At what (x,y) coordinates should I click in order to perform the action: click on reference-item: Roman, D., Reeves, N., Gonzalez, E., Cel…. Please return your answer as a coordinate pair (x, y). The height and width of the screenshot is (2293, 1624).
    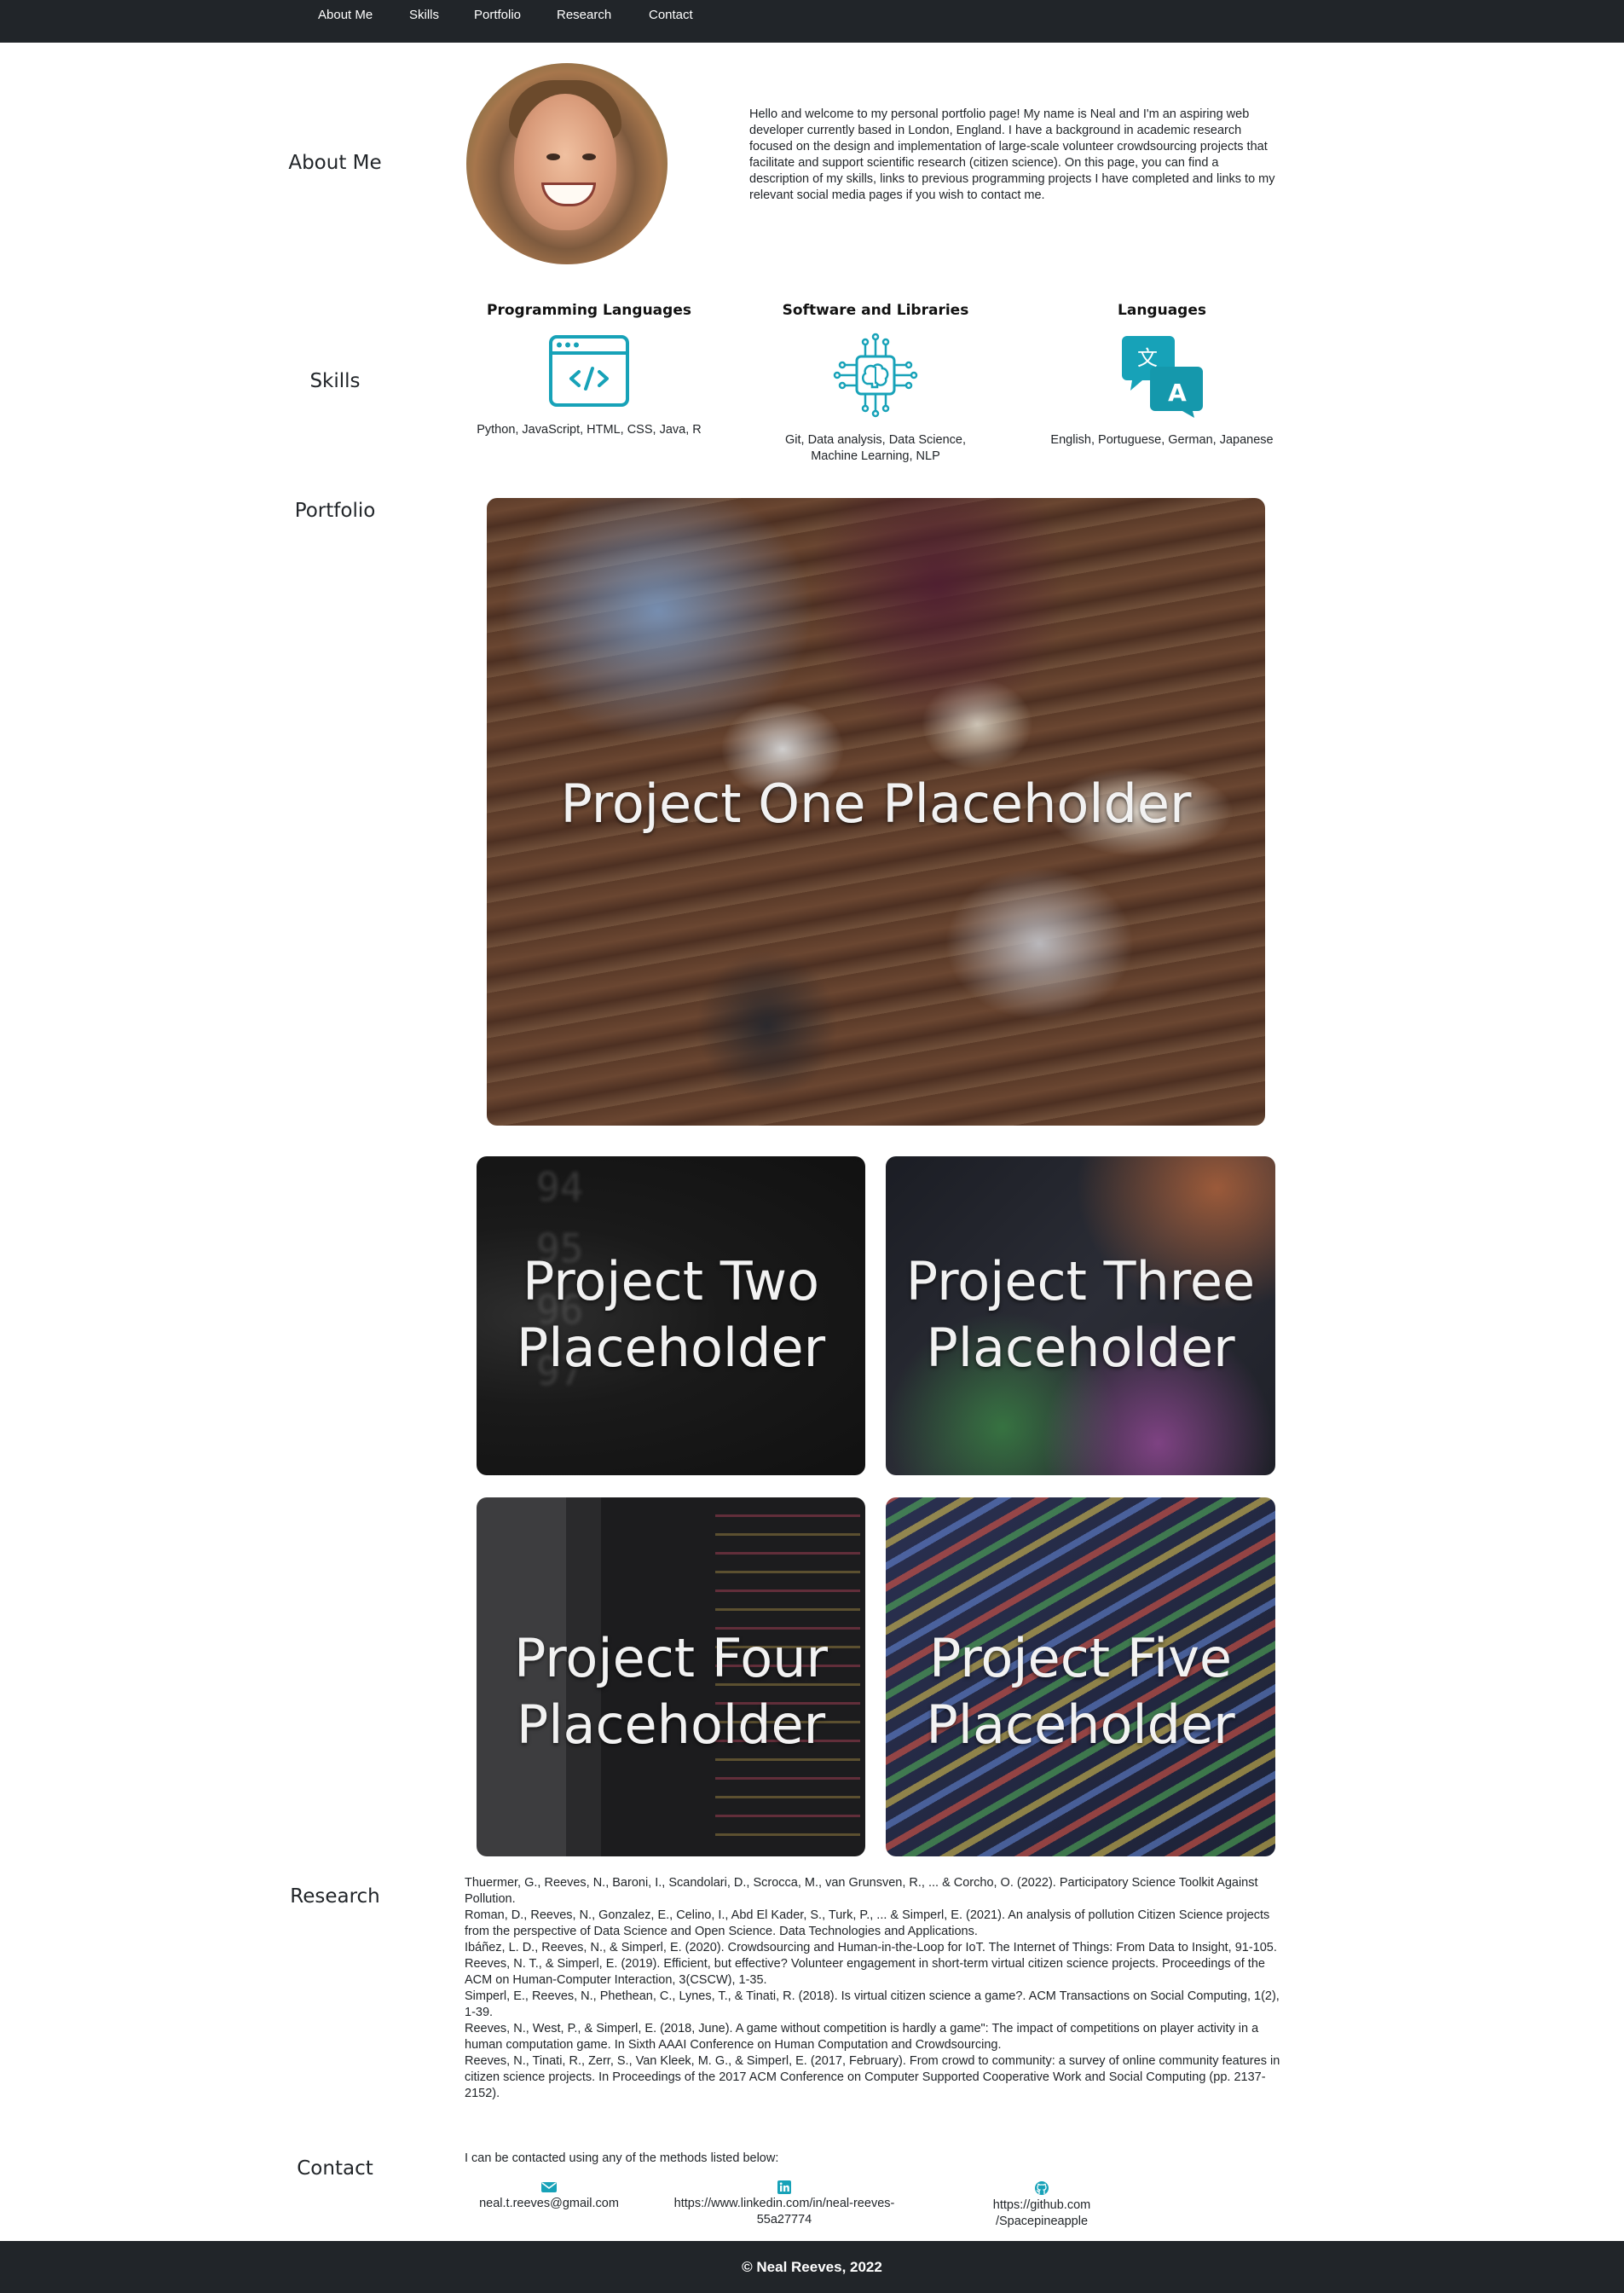
    Looking at the image, I should click on (867, 1923).